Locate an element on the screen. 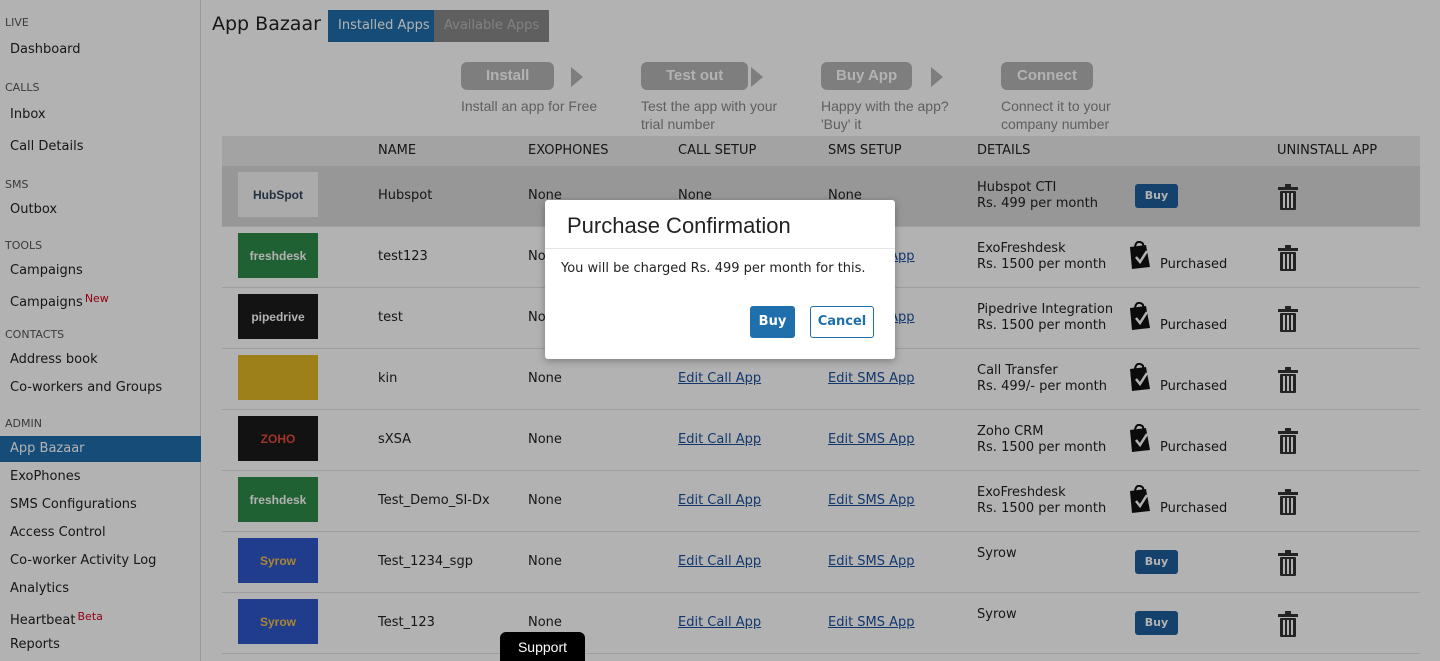 The image size is (1440, 661). modal-divider is located at coordinates (720, 248).